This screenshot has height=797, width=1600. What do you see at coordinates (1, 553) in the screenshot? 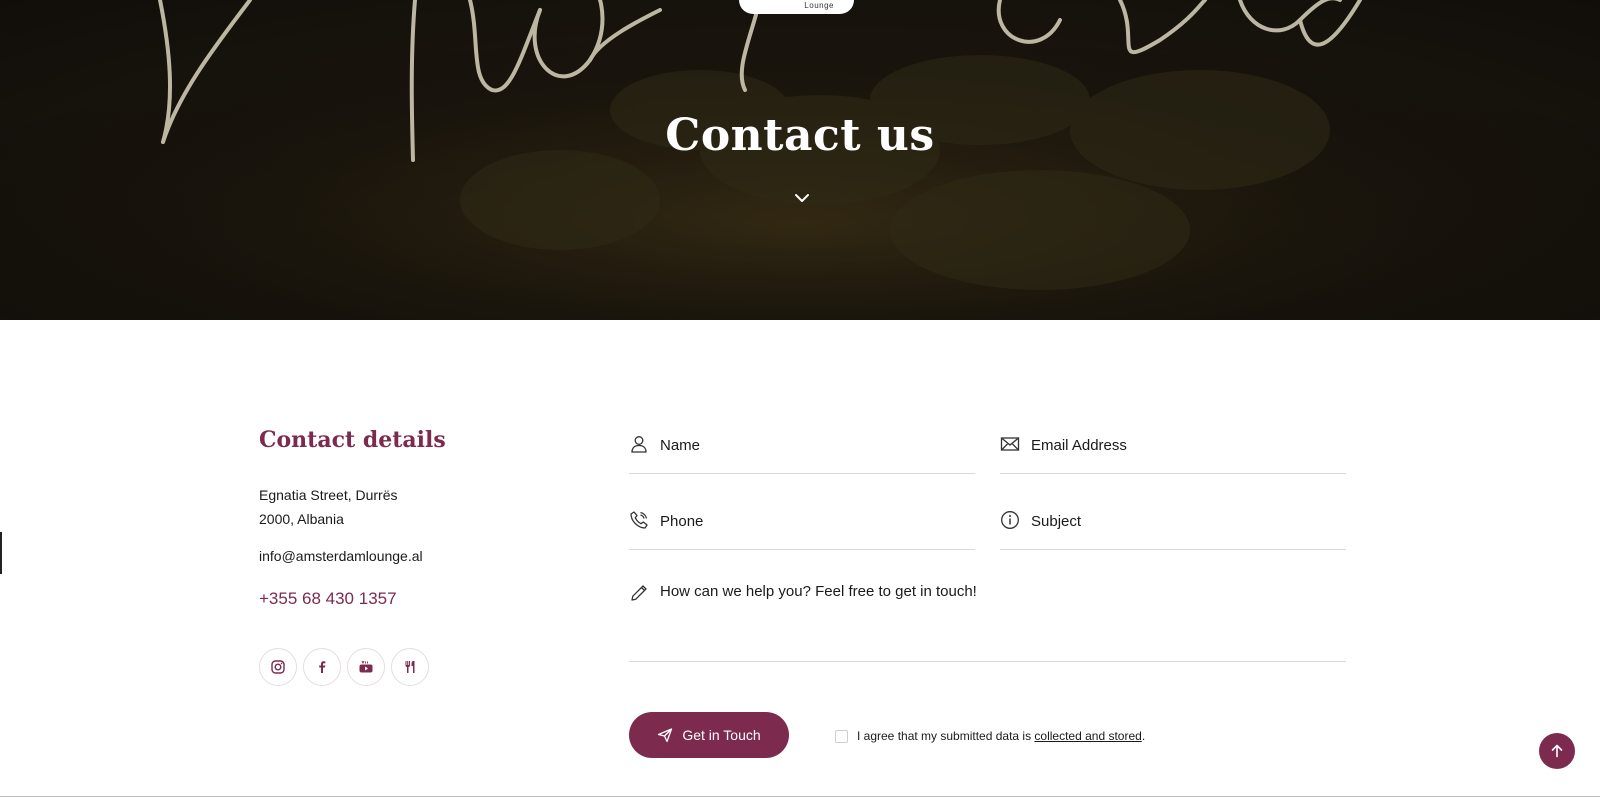
I see `edge-divider` at bounding box center [1, 553].